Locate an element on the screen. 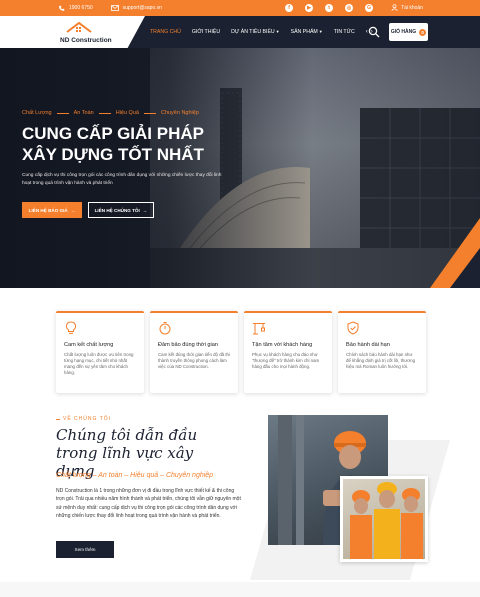  mail-icon is located at coordinates (114, 8).